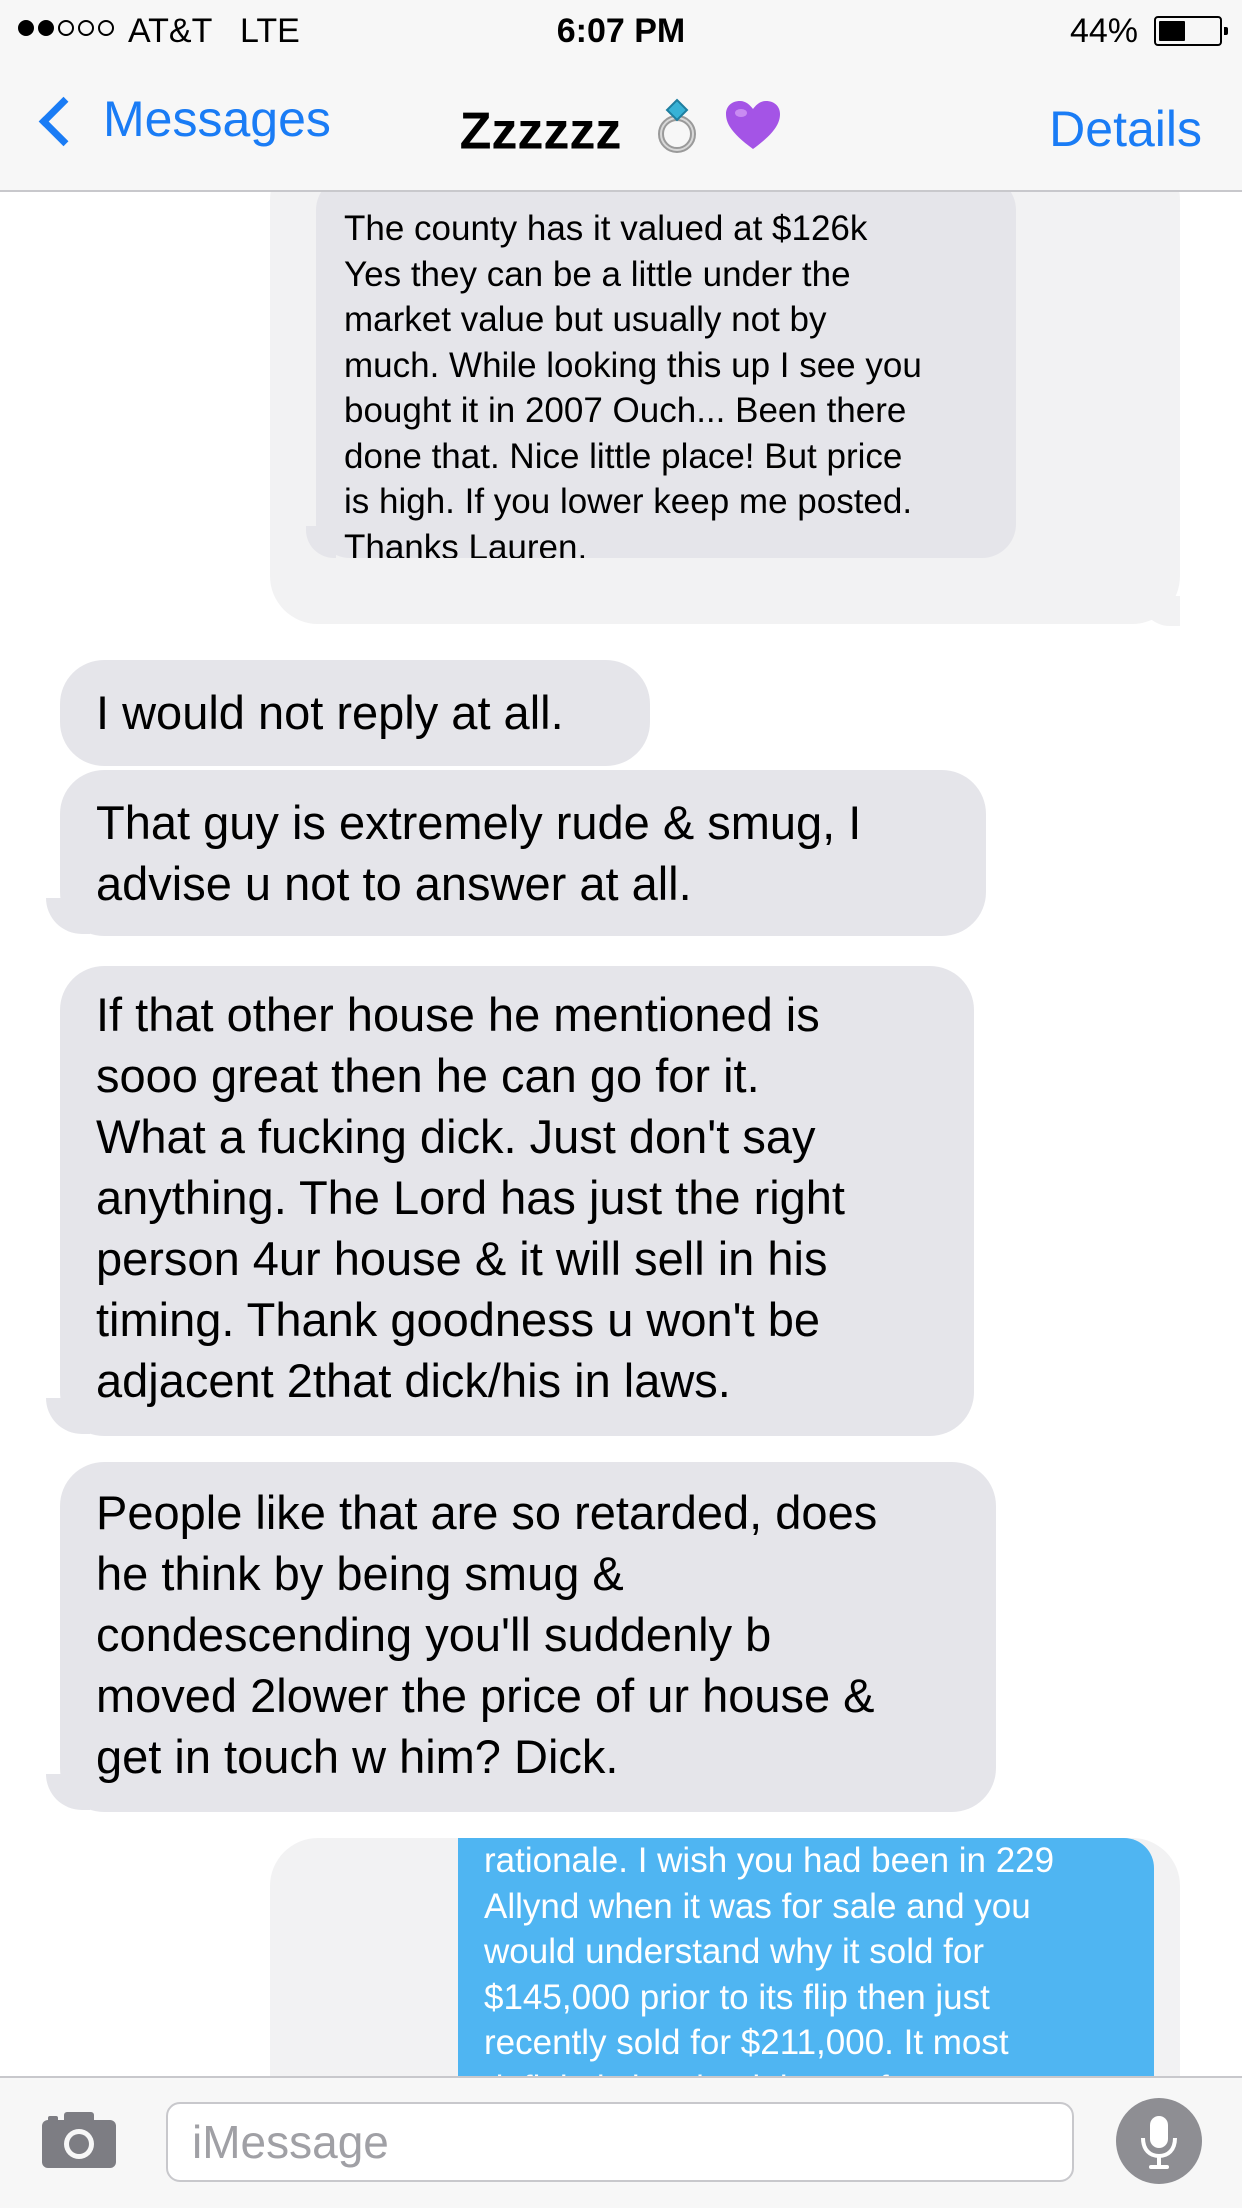  What do you see at coordinates (1103, 31) in the screenshot?
I see `battery-percent: 44%` at bounding box center [1103, 31].